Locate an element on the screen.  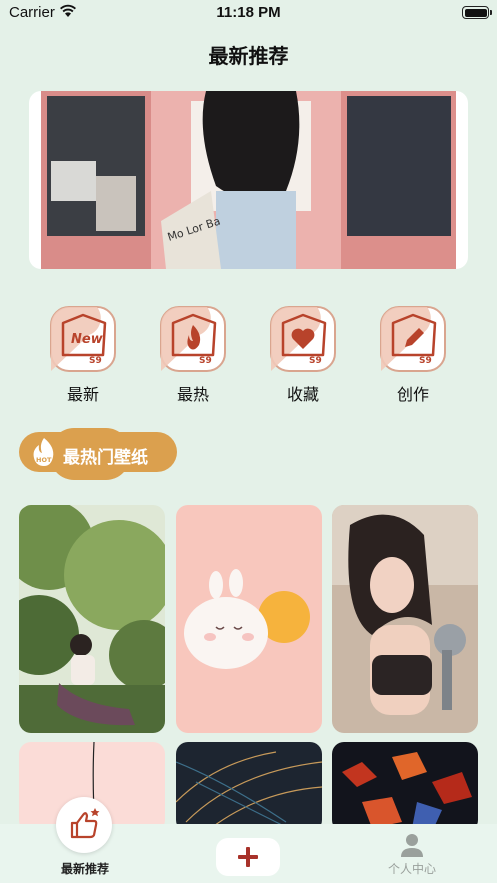
hot-wallpapers-title: 最热门壁纸 is located at coordinates (105, 458).